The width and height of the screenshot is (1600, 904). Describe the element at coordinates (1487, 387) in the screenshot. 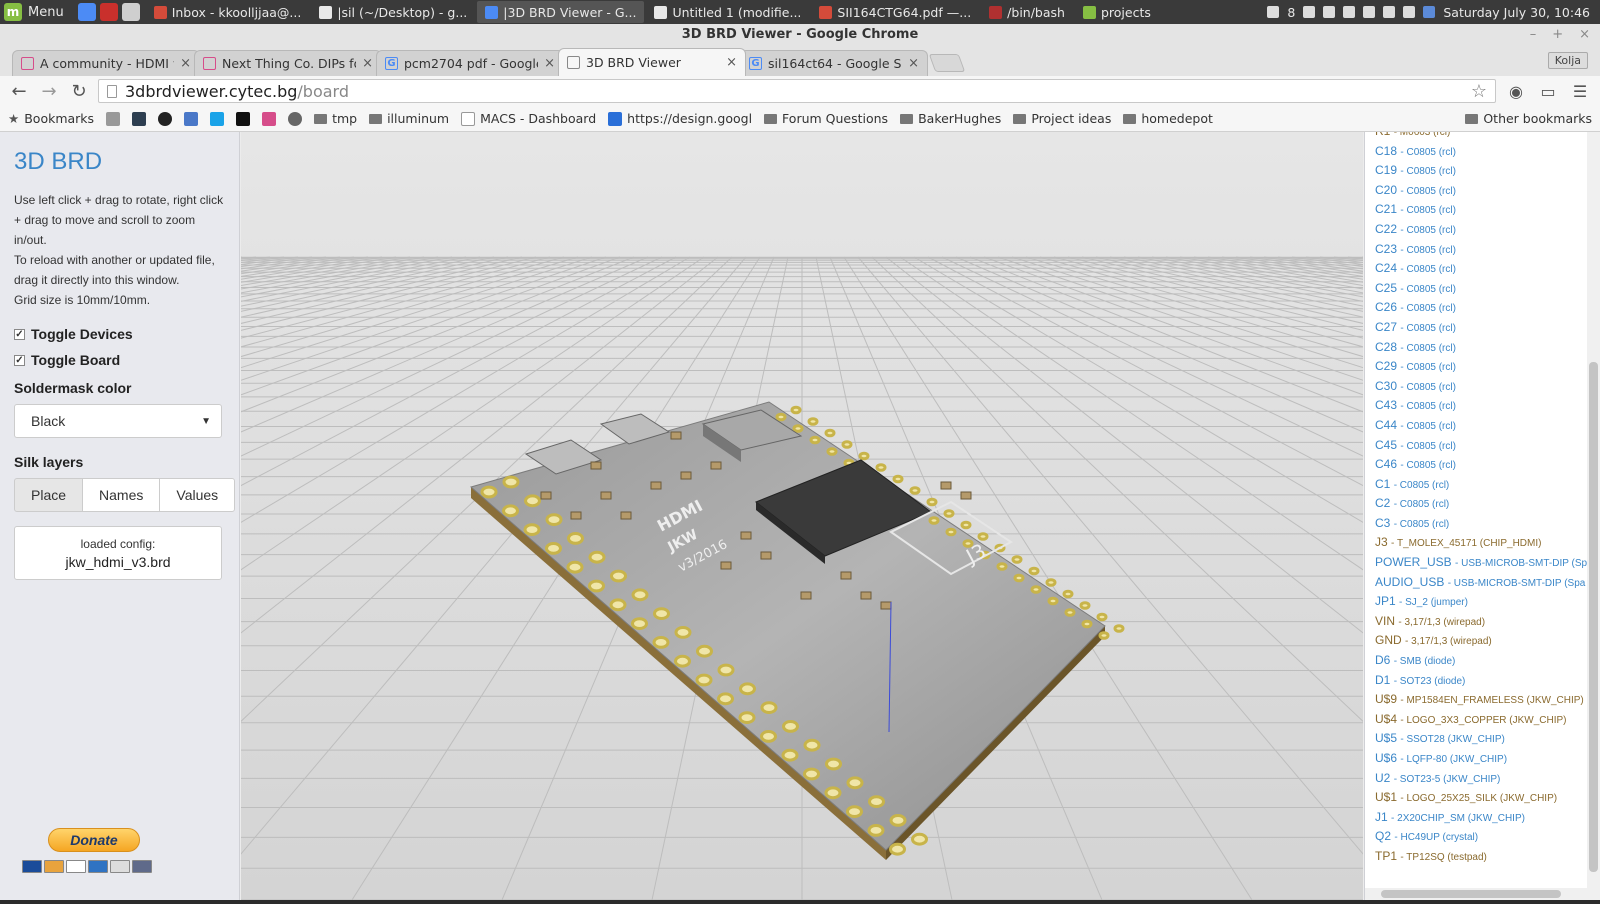

I see `part-list-item: C30 - C0805 (rcl)` at that location.